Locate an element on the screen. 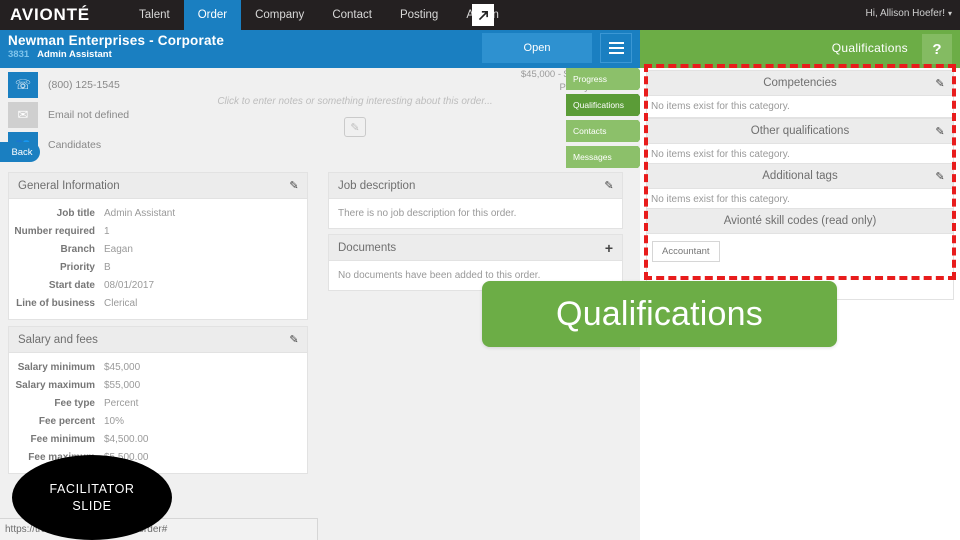 The width and height of the screenshot is (960, 540). row-value: $4,500.00 is located at coordinates (126, 439).